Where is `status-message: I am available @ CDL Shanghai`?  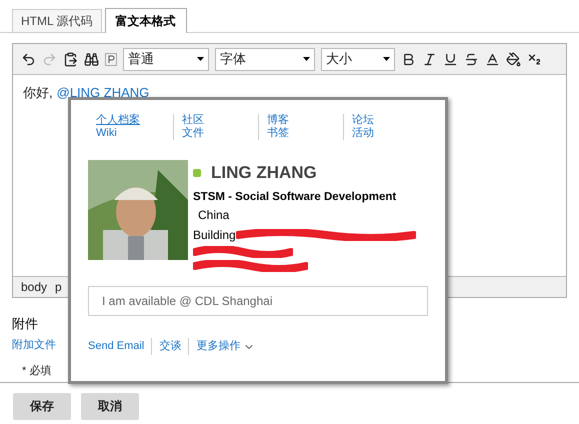
status-message: I am available @ CDL Shanghai is located at coordinates (187, 301).